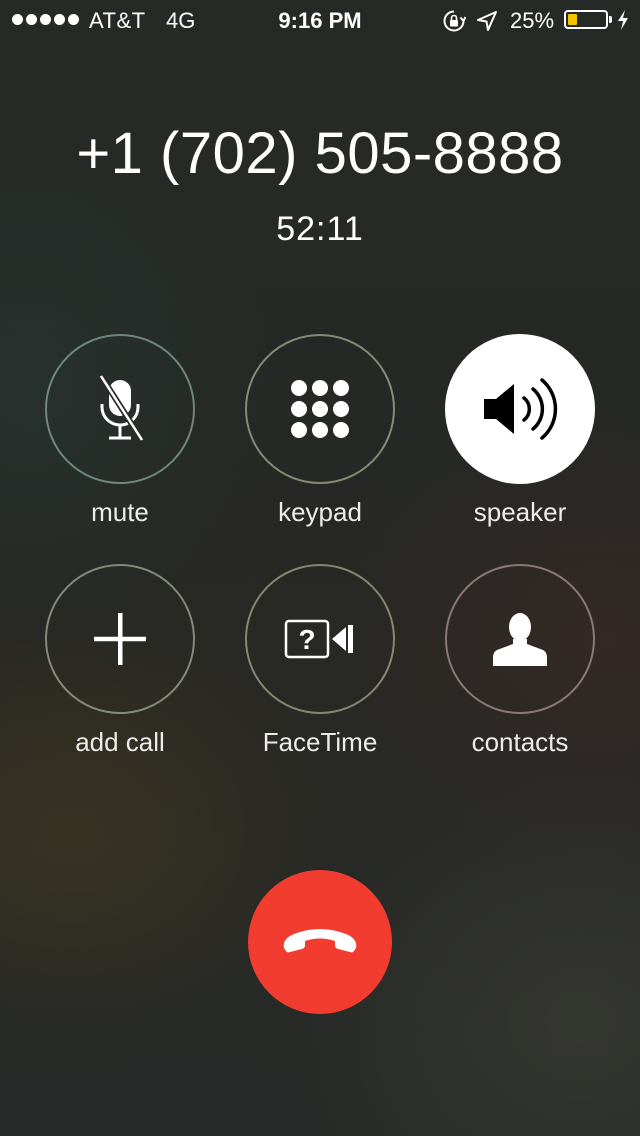 The image size is (640, 1136). I want to click on caller-phone-number: +1 (702) 505-8888, so click(320, 153).